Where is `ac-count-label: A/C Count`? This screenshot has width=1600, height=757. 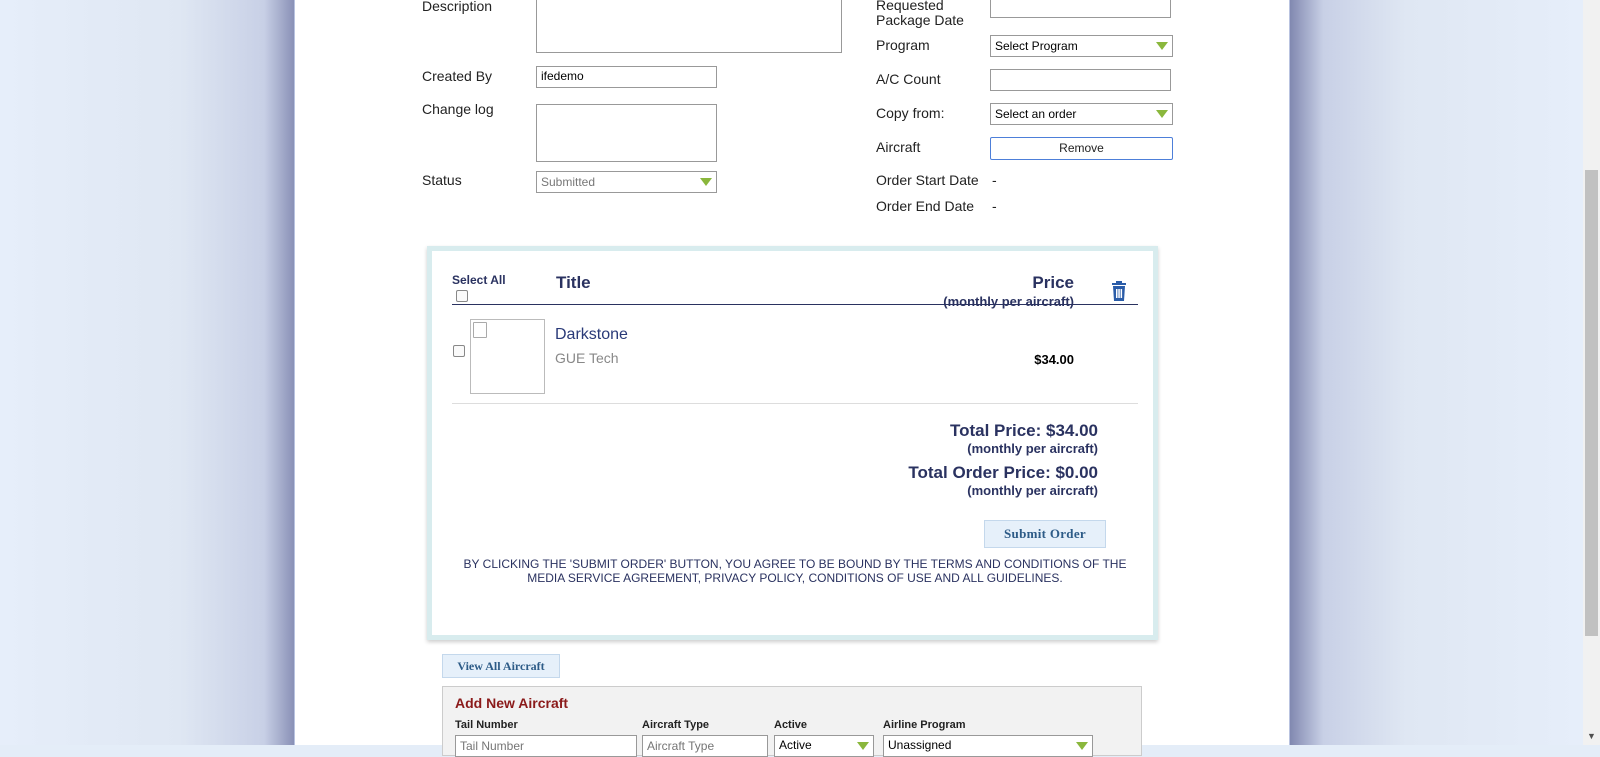
ac-count-label: A/C Count is located at coordinates (908, 79).